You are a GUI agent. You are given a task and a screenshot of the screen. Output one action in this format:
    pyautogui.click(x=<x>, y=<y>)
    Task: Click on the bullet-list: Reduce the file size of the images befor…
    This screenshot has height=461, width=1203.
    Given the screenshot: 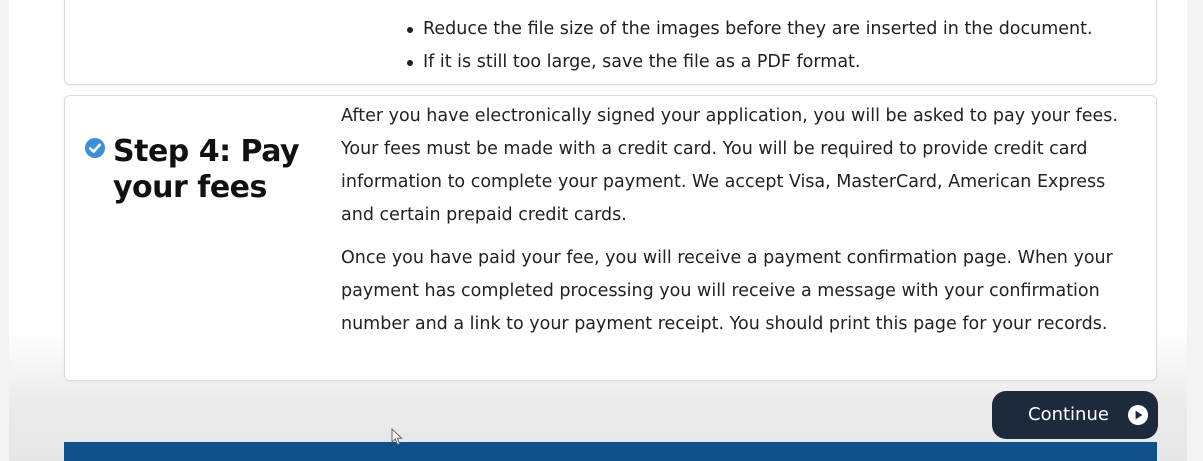 What is the action you would take?
    pyautogui.click(x=749, y=46)
    